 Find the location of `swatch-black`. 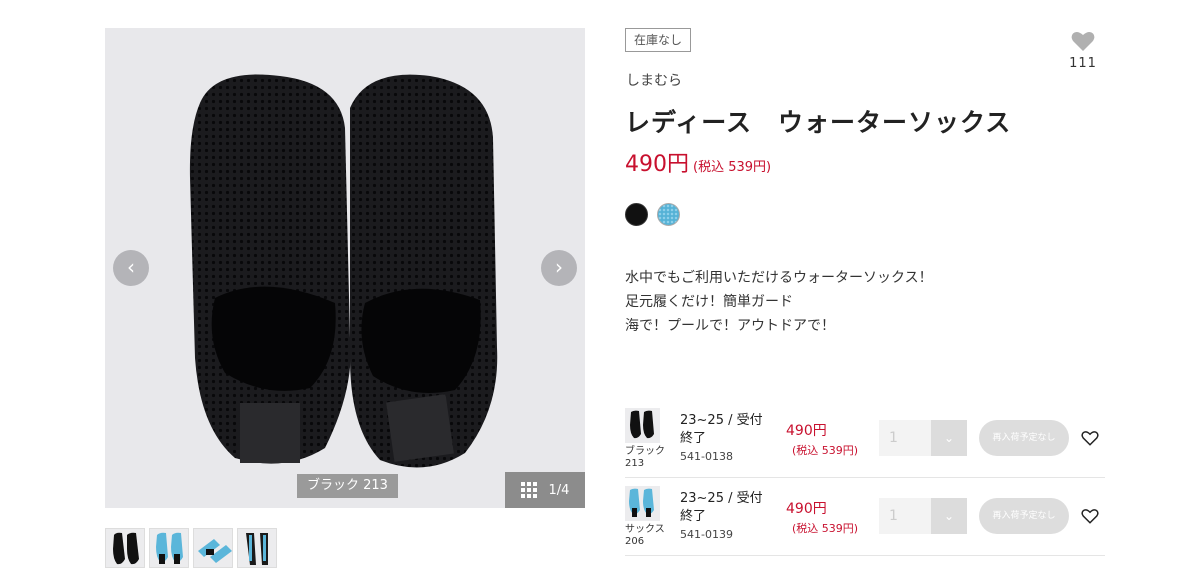

swatch-black is located at coordinates (636, 214).